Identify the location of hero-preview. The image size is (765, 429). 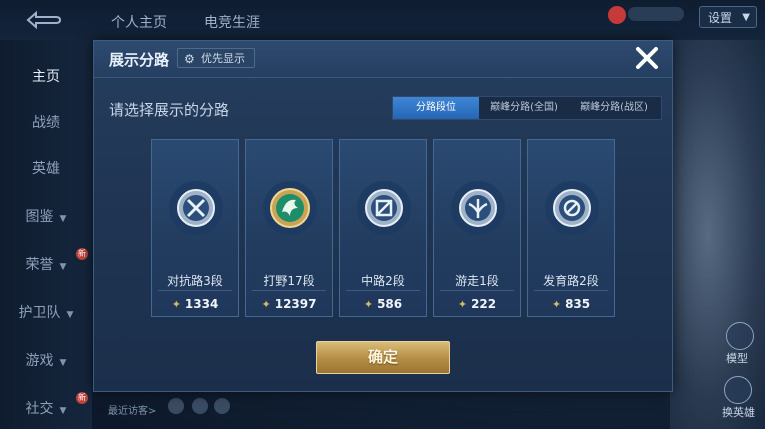
(717, 234).